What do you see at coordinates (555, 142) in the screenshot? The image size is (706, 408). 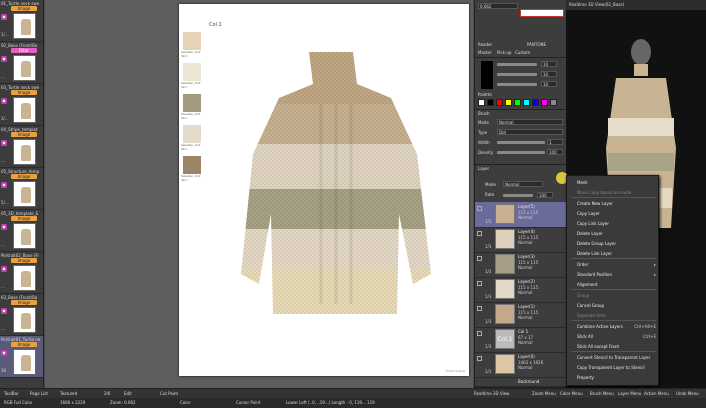 I see `brush-width-value: 1` at bounding box center [555, 142].